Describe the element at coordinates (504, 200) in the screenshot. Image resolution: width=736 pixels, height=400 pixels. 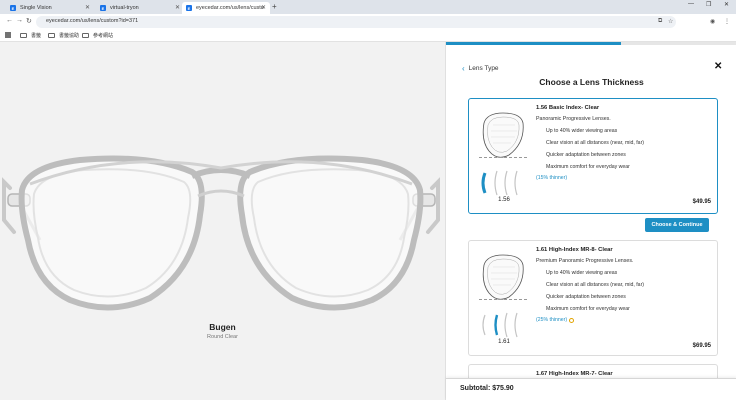
I see `thickness-label: 1.56` at that location.